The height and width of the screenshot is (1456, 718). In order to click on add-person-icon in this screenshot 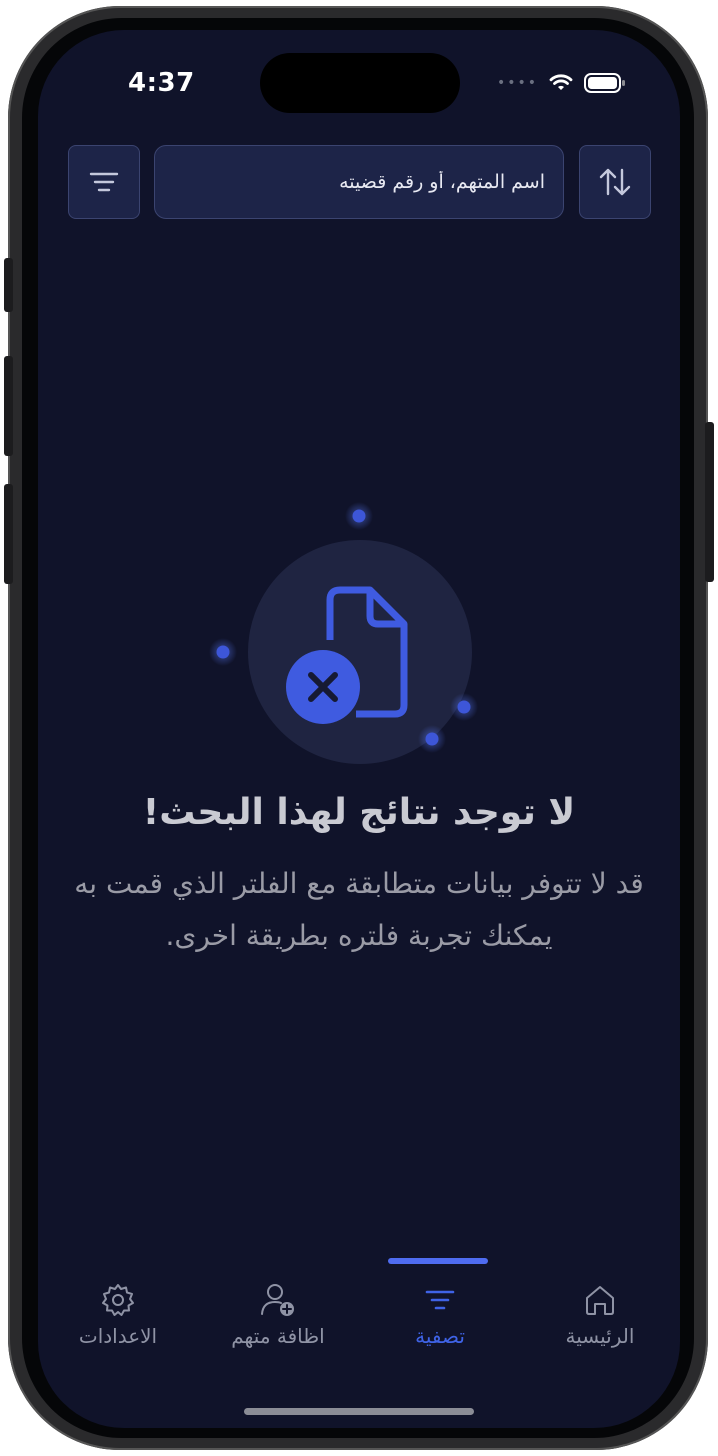, I will do `click(278, 1300)`.